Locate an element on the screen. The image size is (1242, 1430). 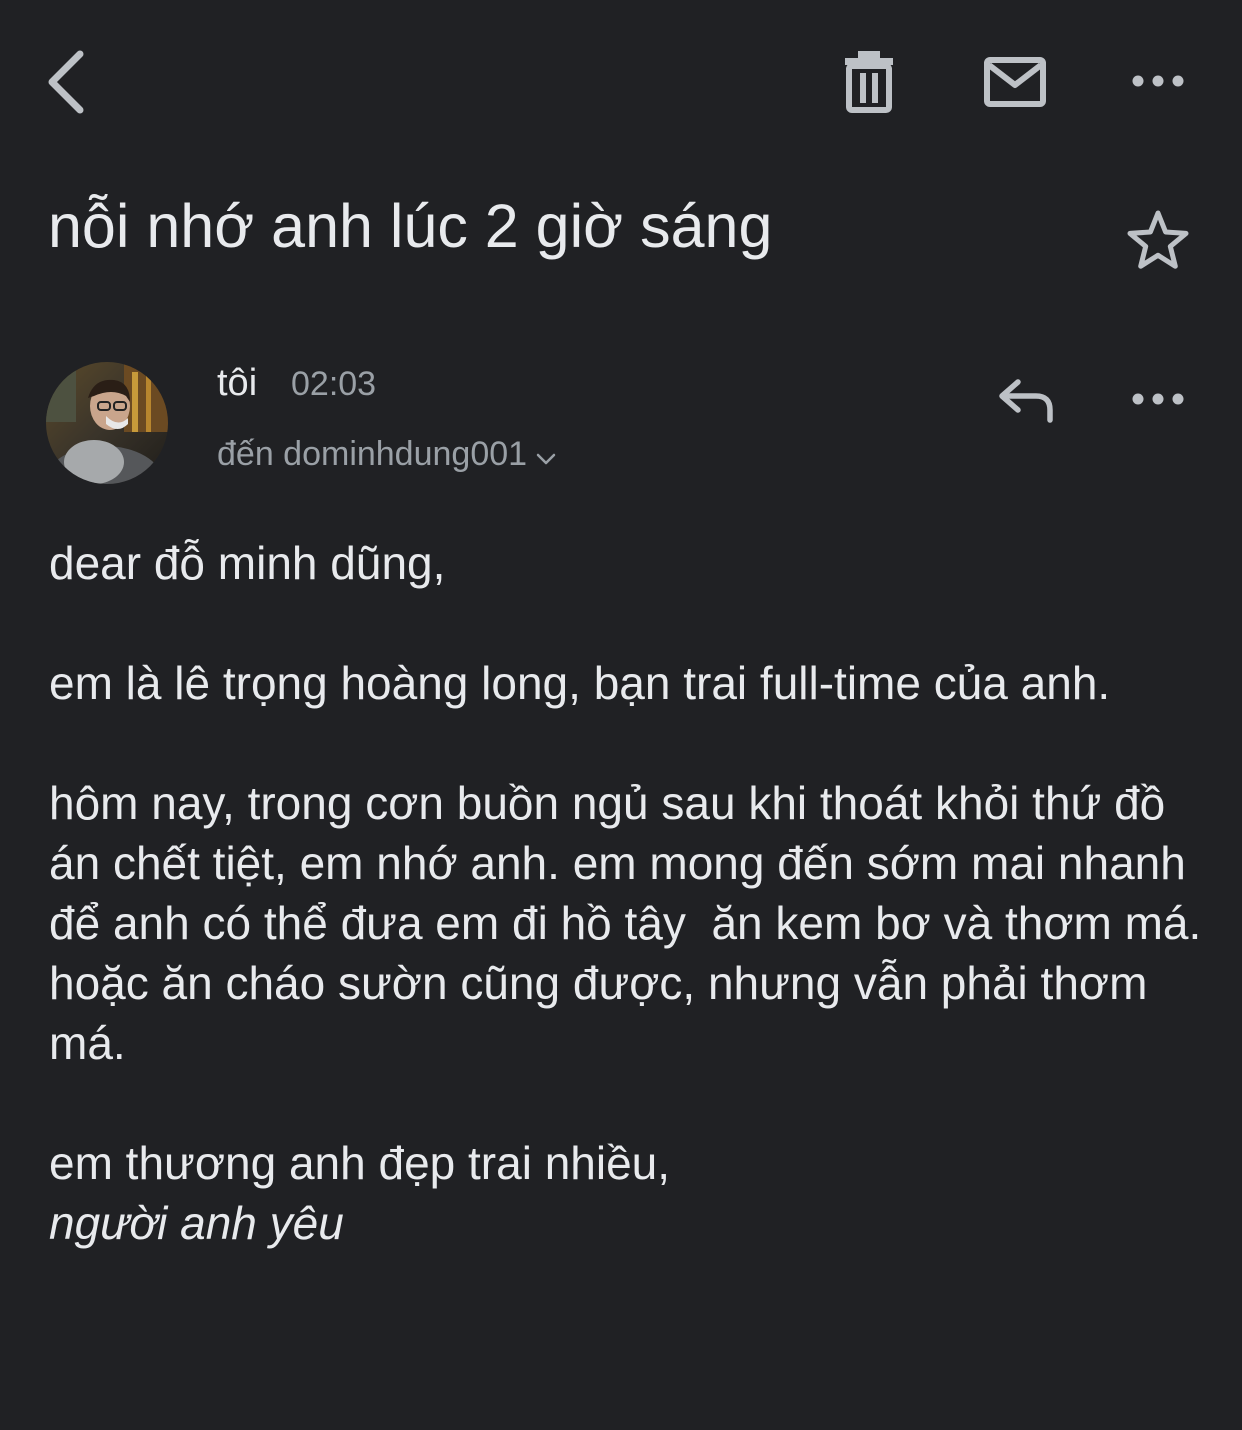
reply-icon is located at coordinates (1026, 401).